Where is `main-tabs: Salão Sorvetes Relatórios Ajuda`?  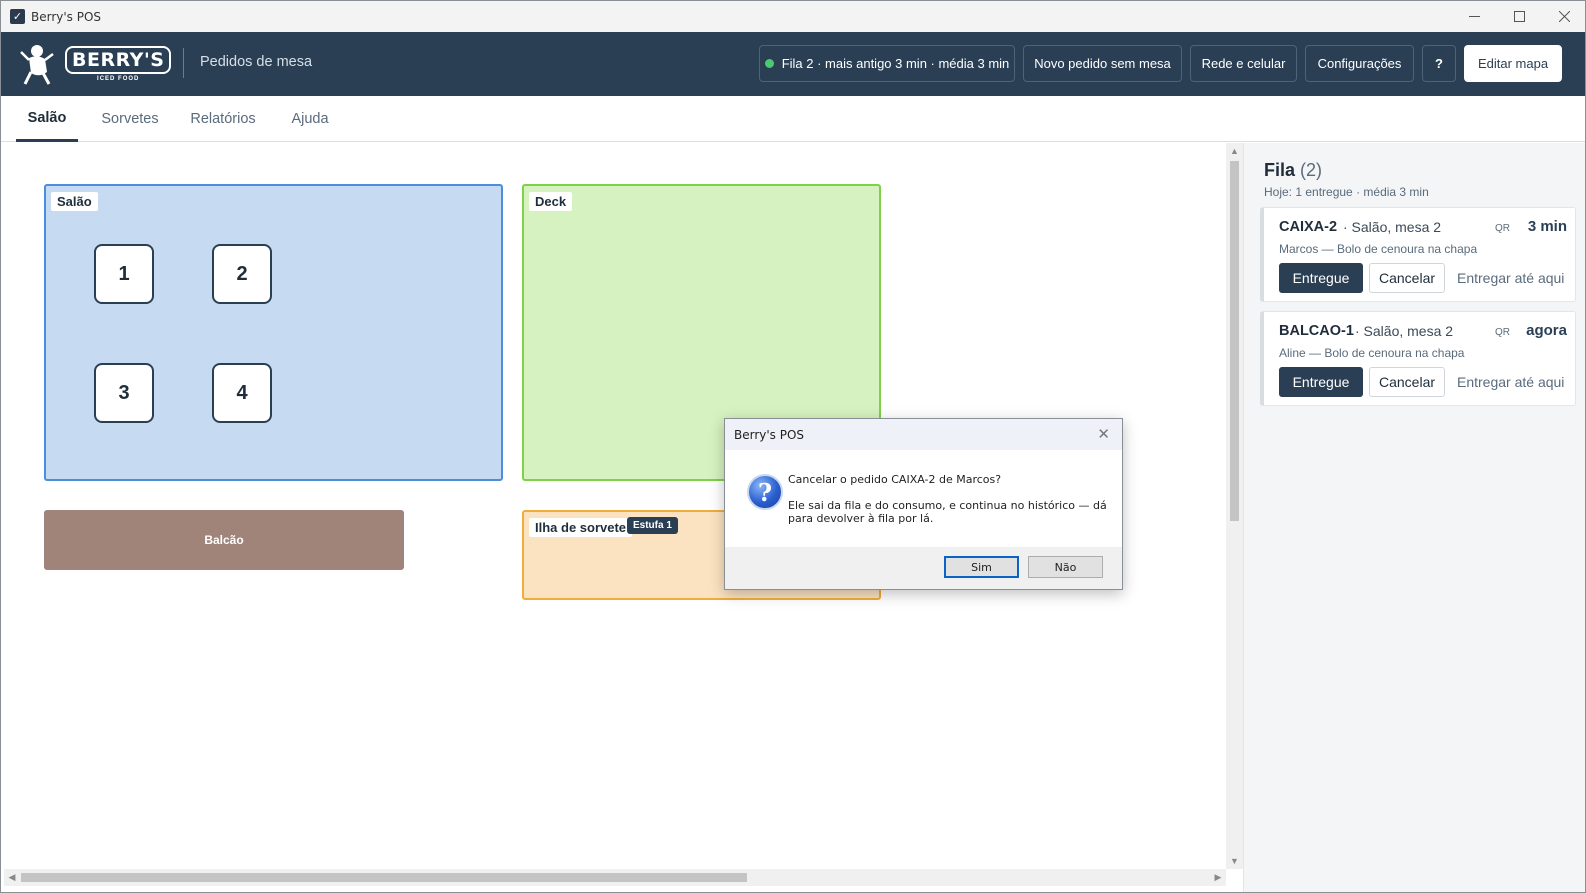
main-tabs: Salão Sorvetes Relatórios Ajuda is located at coordinates (793, 119).